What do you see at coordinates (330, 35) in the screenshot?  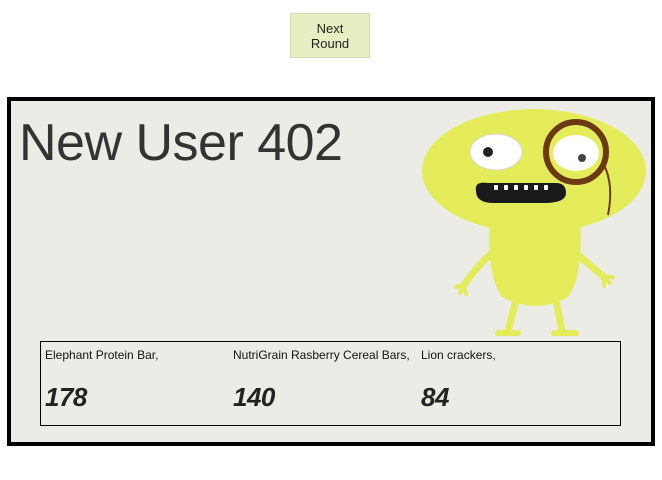 I see `next-round-button: Next Round` at bounding box center [330, 35].